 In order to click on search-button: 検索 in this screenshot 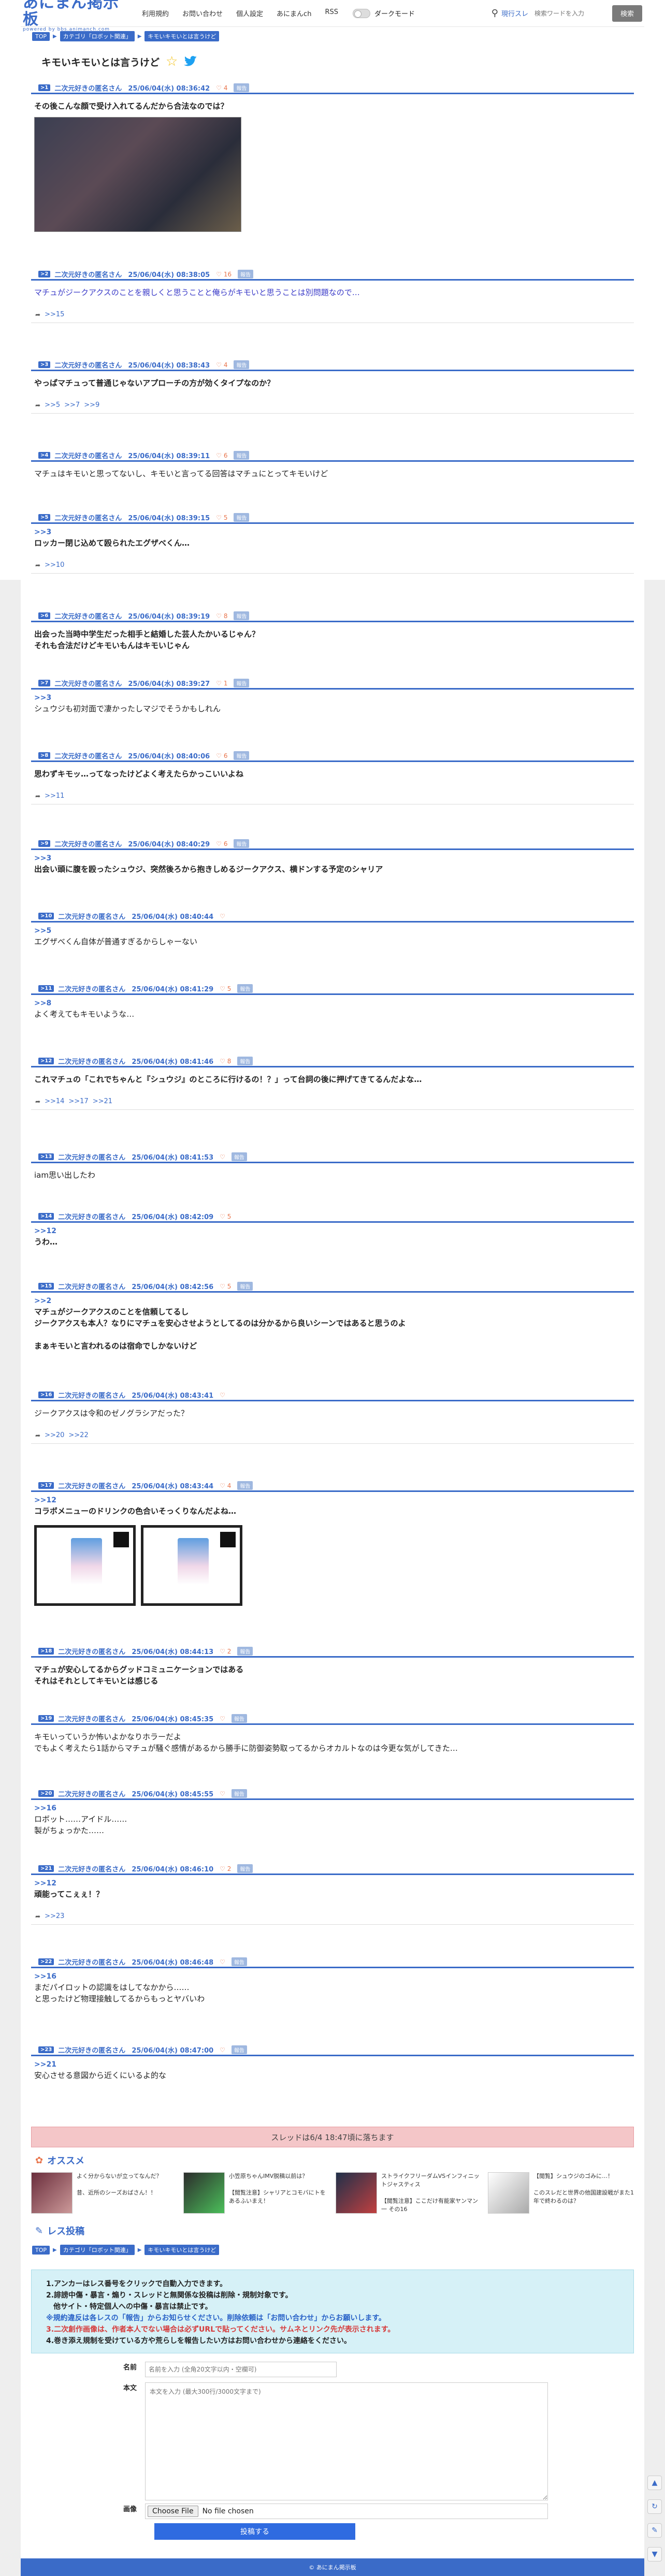, I will do `click(627, 14)`.